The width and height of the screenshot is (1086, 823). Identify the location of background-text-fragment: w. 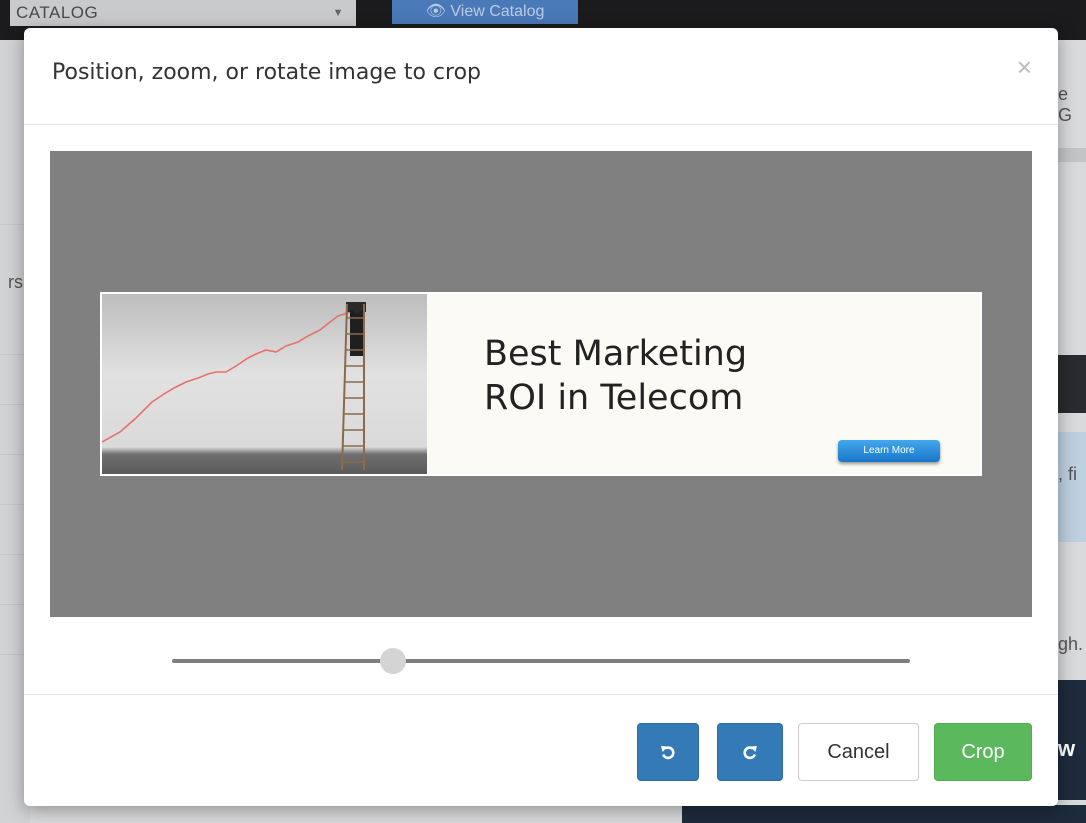
(1067, 748).